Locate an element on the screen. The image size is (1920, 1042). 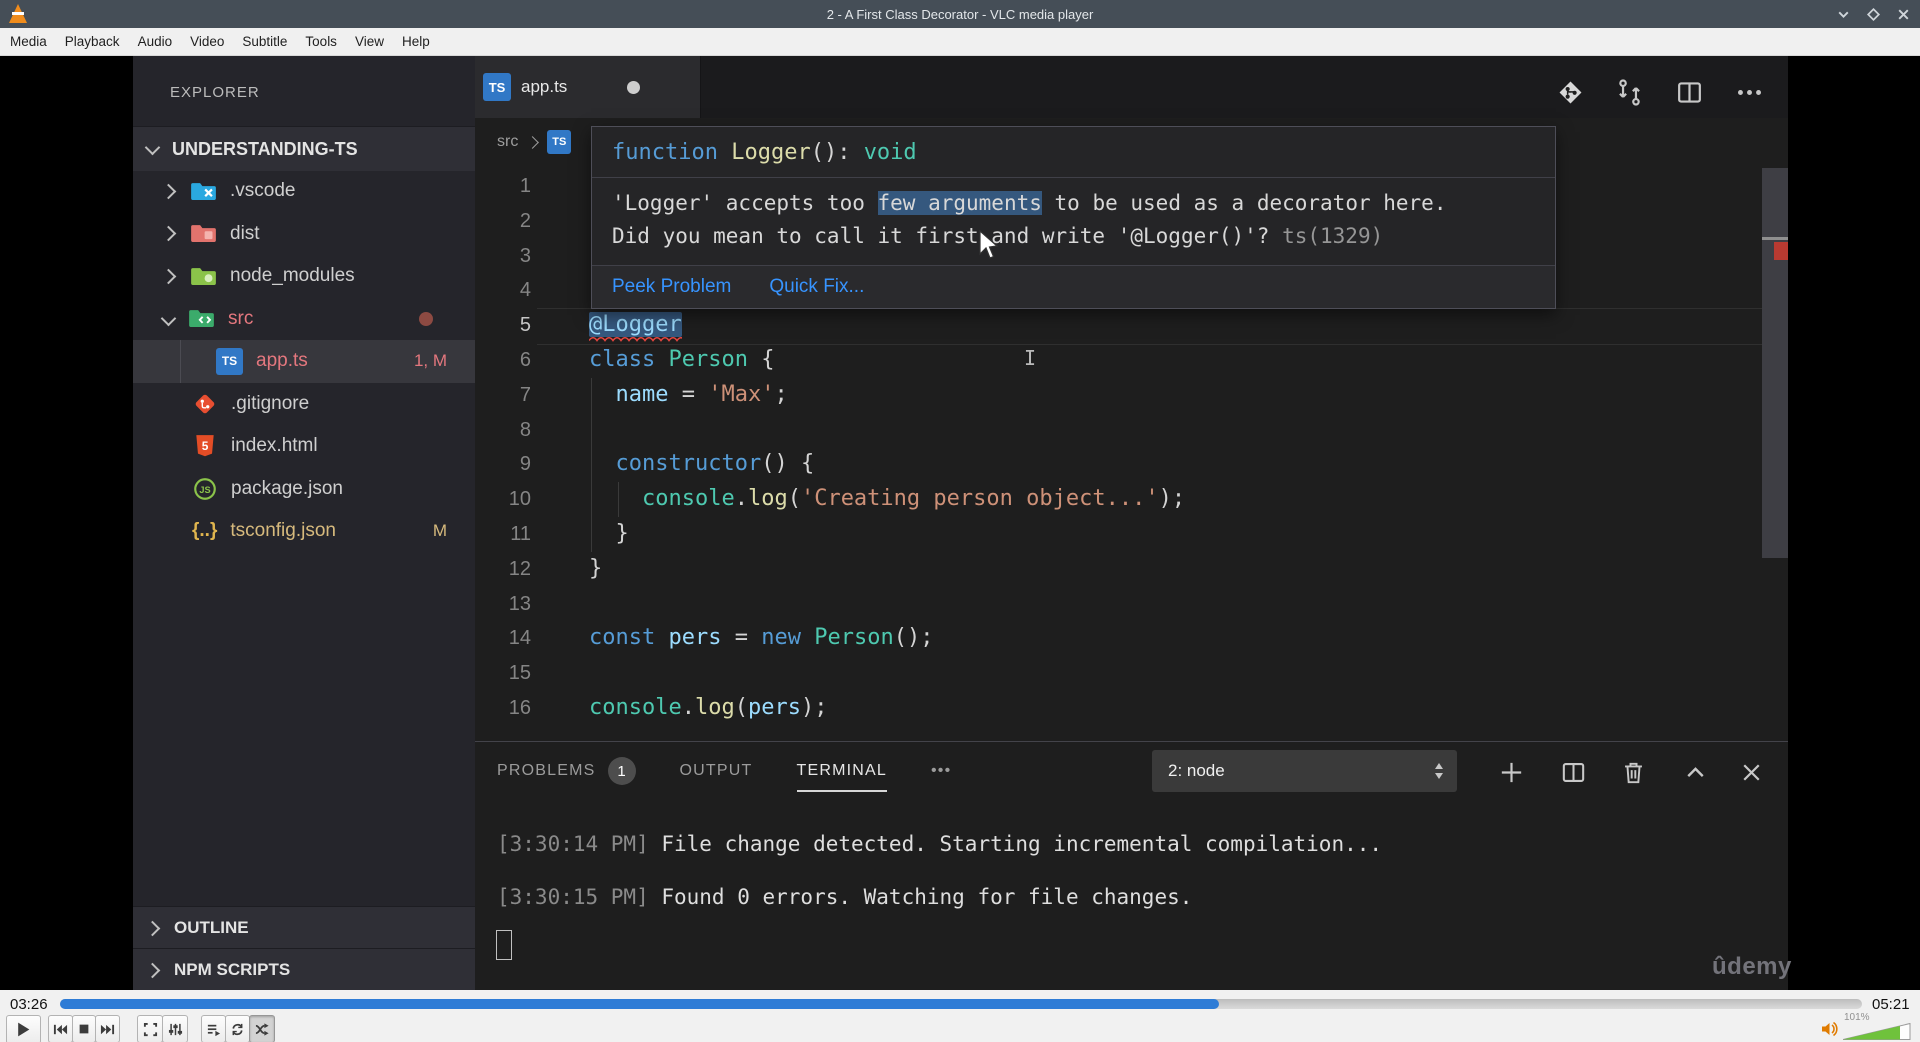
hover-signature: function Logger(): void is located at coordinates (1073, 152).